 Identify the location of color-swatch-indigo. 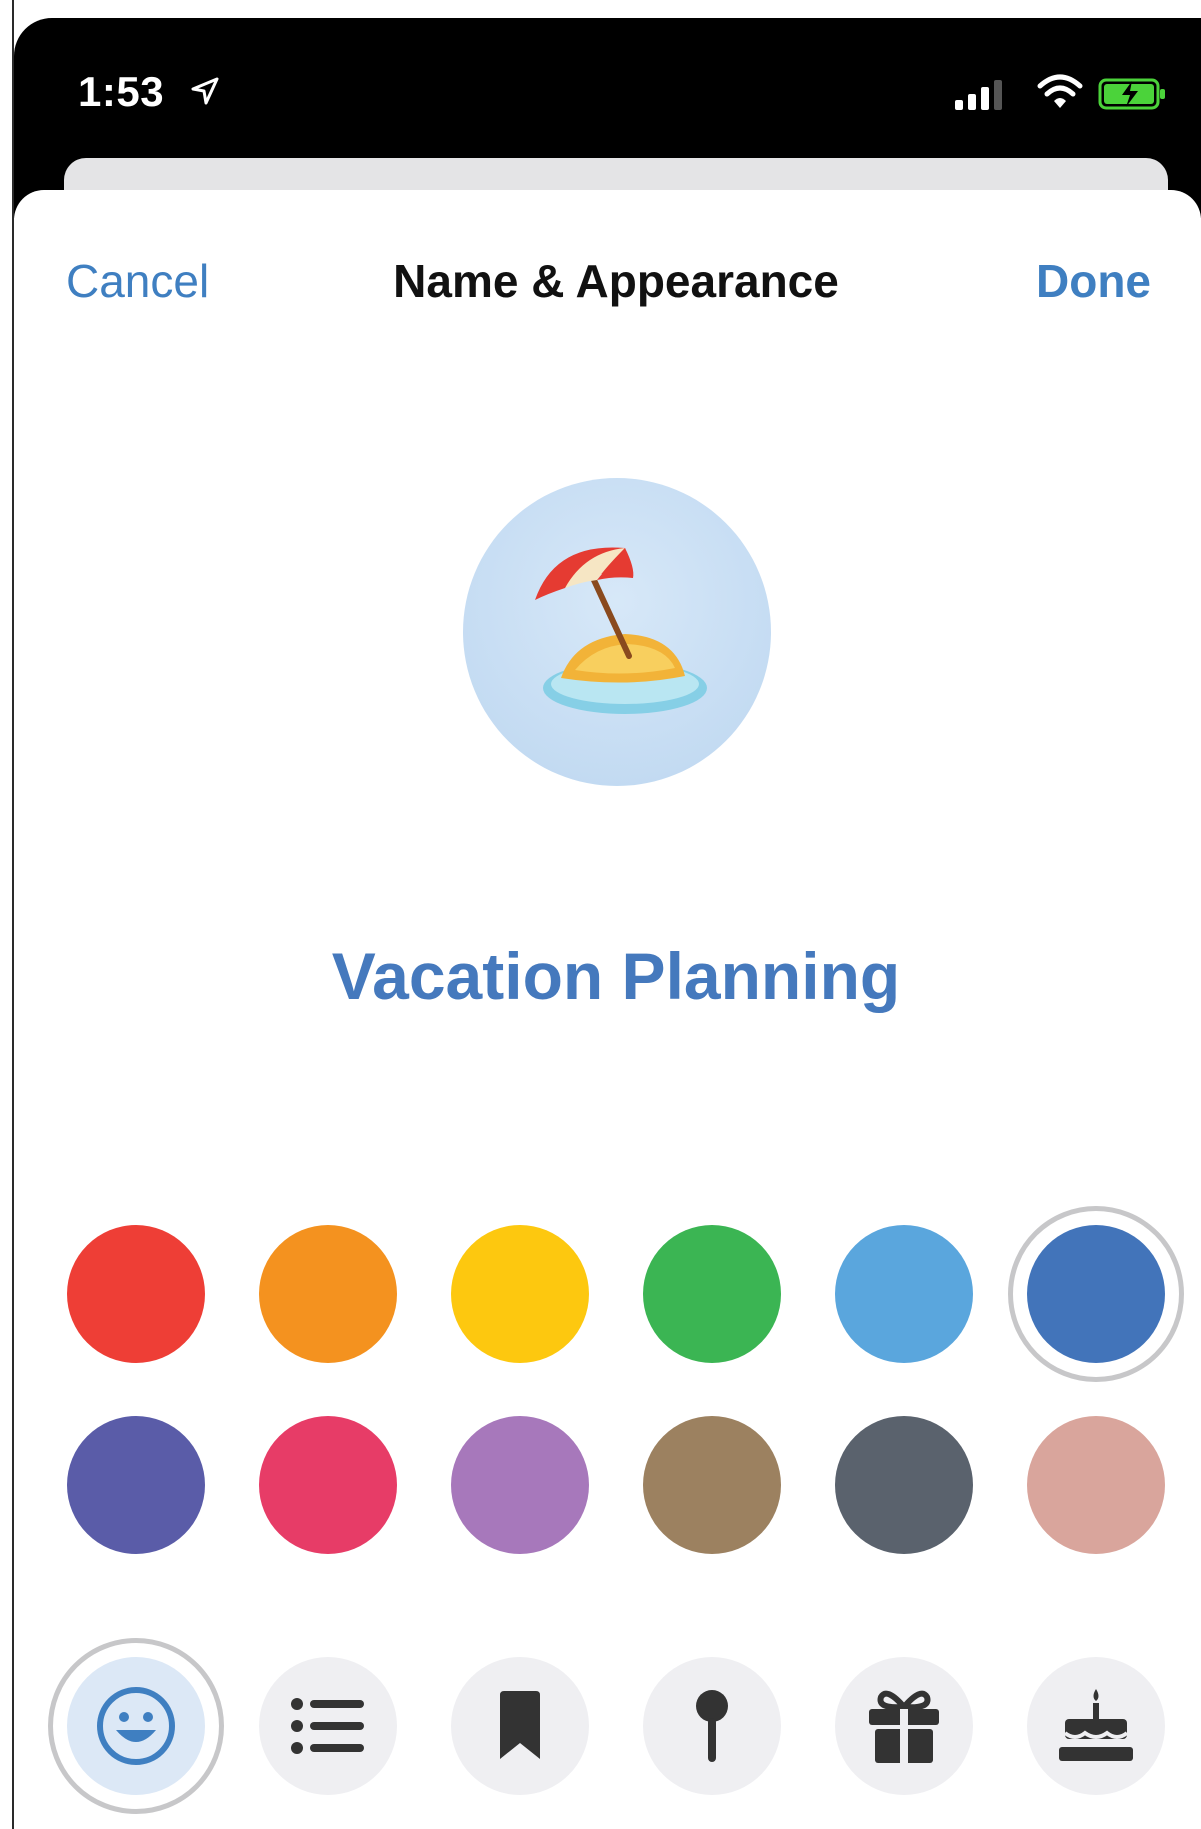
(136, 1485).